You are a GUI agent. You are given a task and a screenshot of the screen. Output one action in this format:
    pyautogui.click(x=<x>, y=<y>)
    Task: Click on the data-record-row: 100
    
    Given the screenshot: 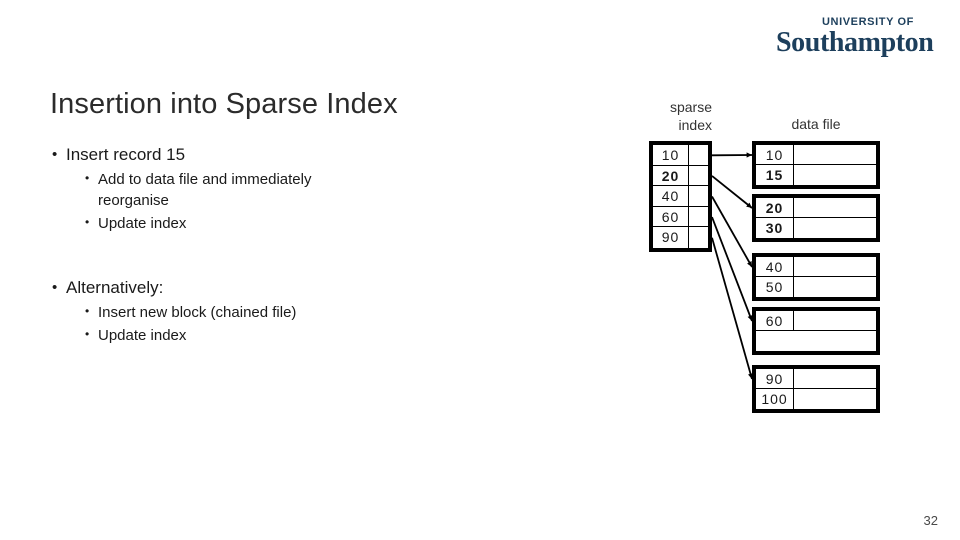 What is the action you would take?
    pyautogui.click(x=816, y=399)
    